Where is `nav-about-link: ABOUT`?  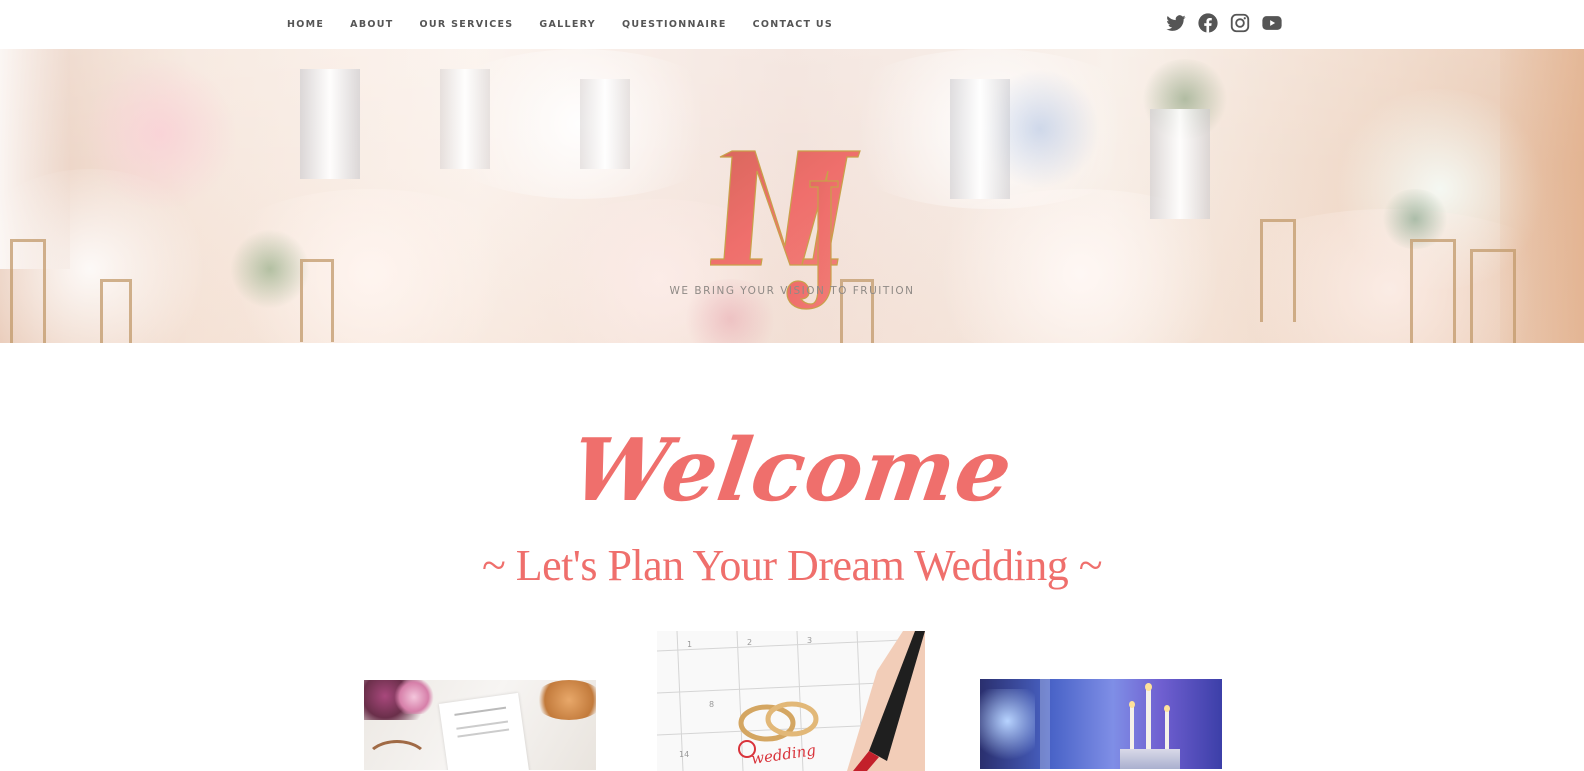 nav-about-link: ABOUT is located at coordinates (371, 24).